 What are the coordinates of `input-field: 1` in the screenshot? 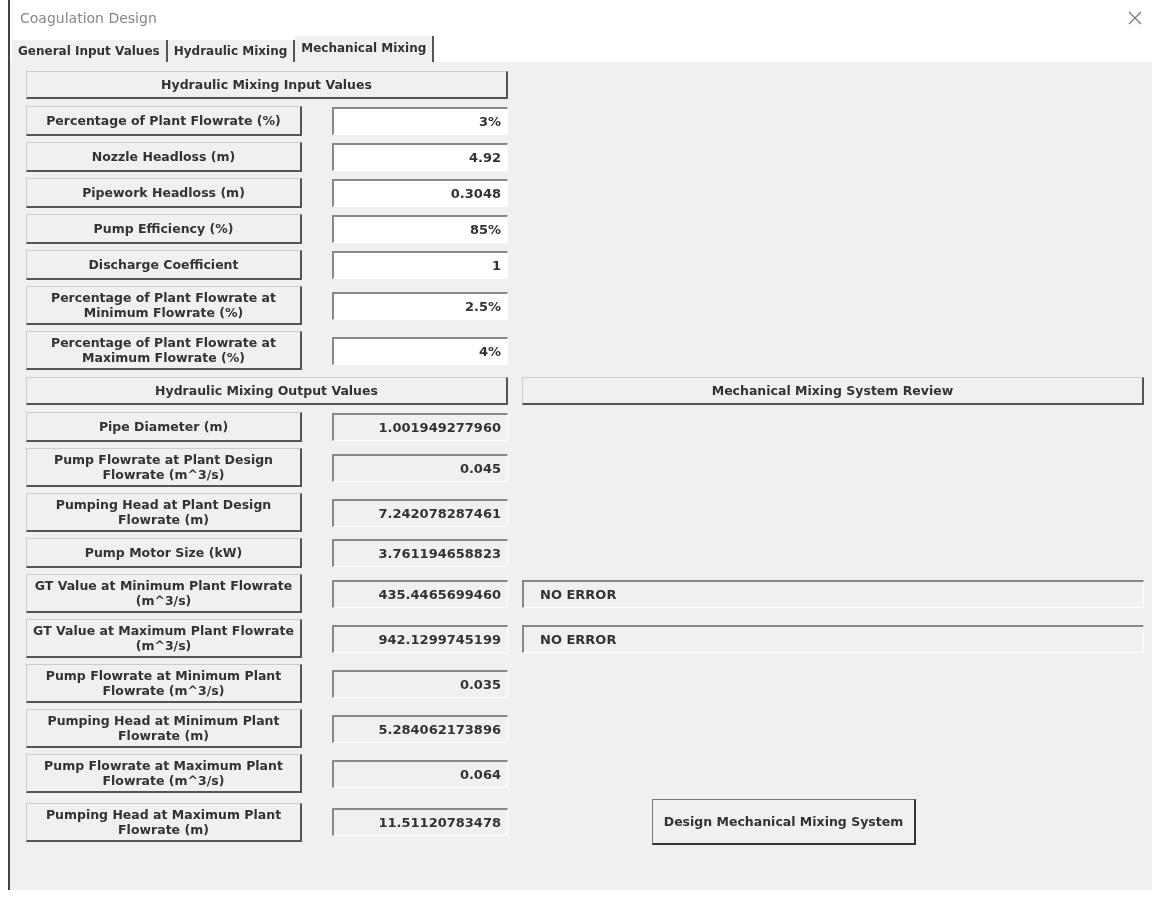 It's located at (420, 265).